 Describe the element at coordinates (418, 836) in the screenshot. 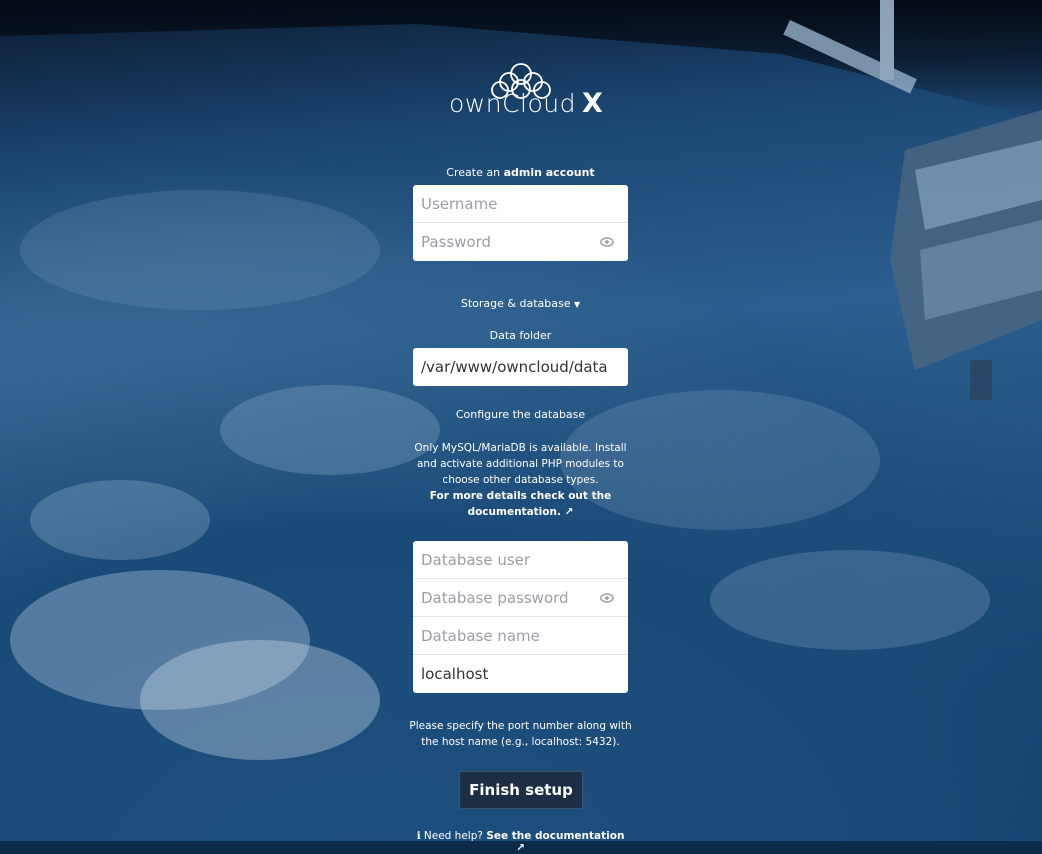

I see `info-icon: ℹ` at that location.